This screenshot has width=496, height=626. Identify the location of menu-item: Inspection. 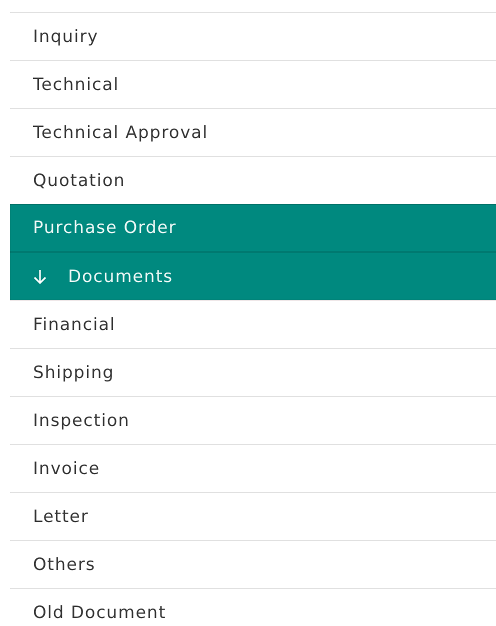
(253, 420).